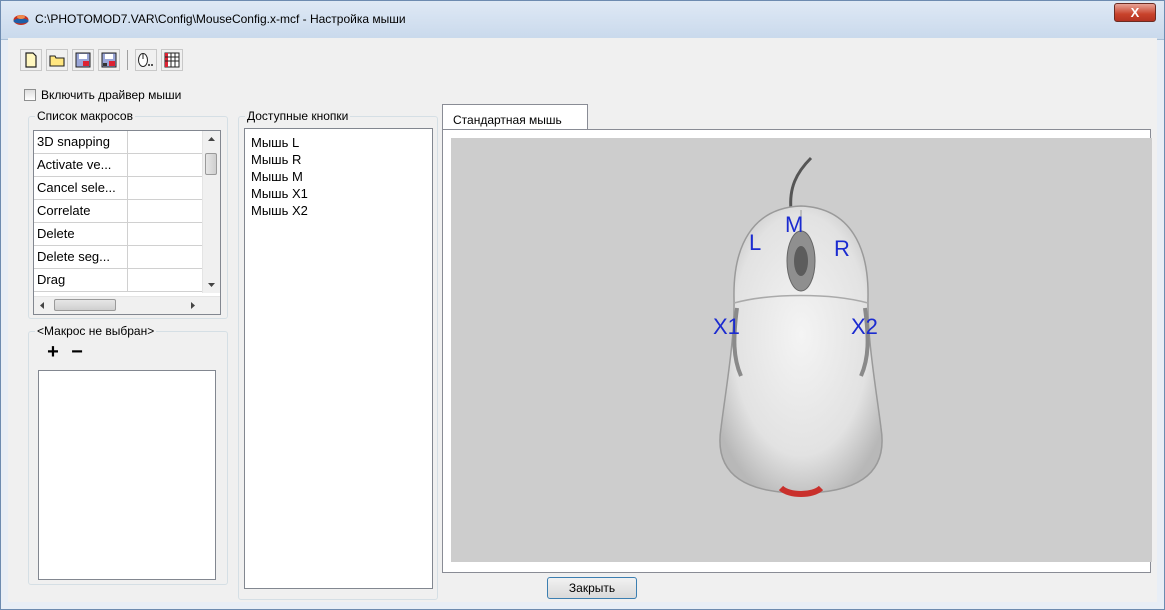  Describe the element at coordinates (85, 116) in the screenshot. I see `macro-list-group-label: Список макросов` at that location.